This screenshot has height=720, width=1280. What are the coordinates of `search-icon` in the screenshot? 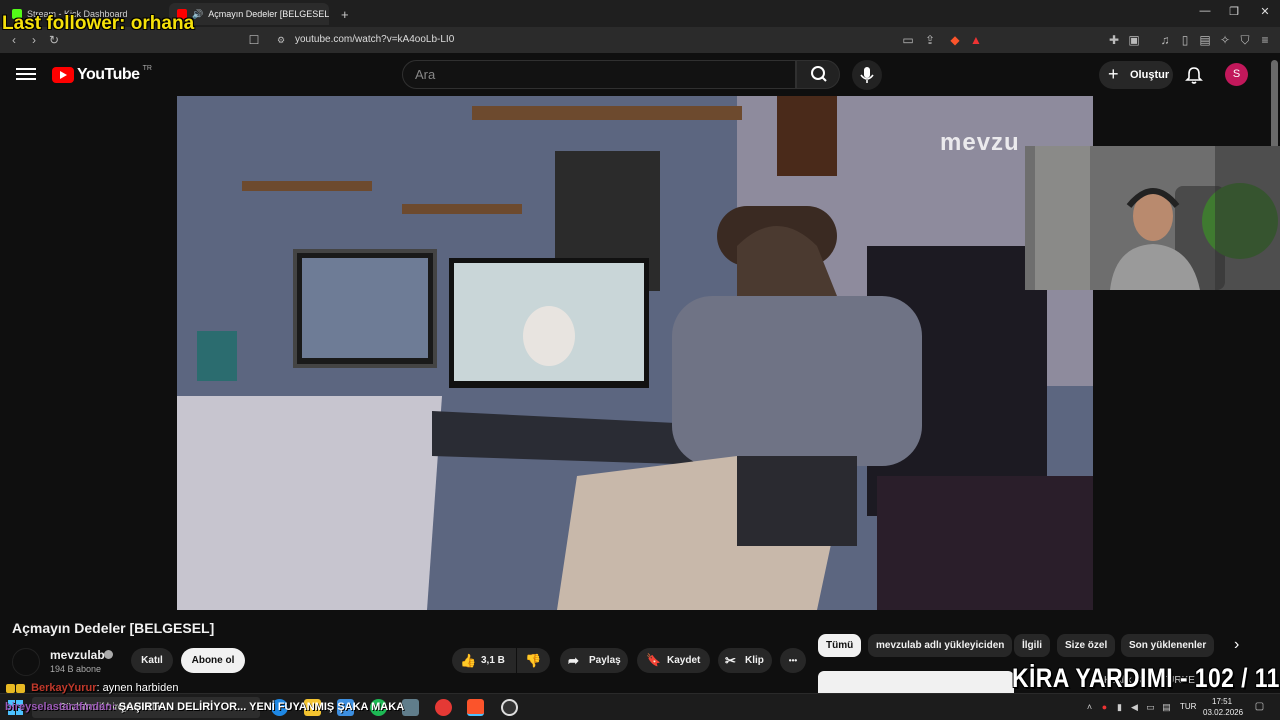 It's located at (819, 74).